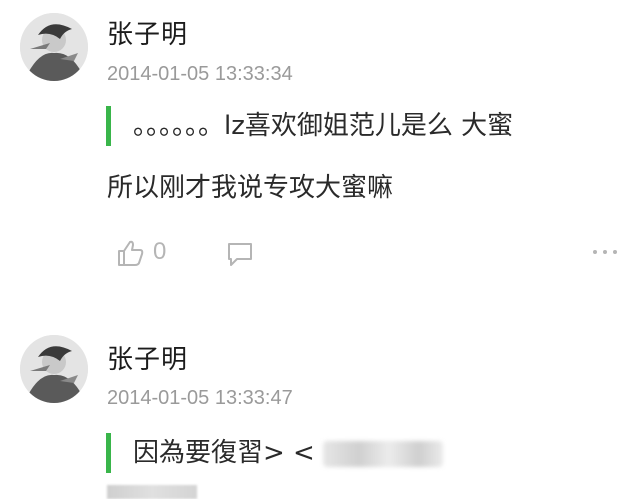 This screenshot has height=499, width=640. What do you see at coordinates (200, 74) in the screenshot?
I see `comment-timestamp: 2014-01-05 13:33:34` at bounding box center [200, 74].